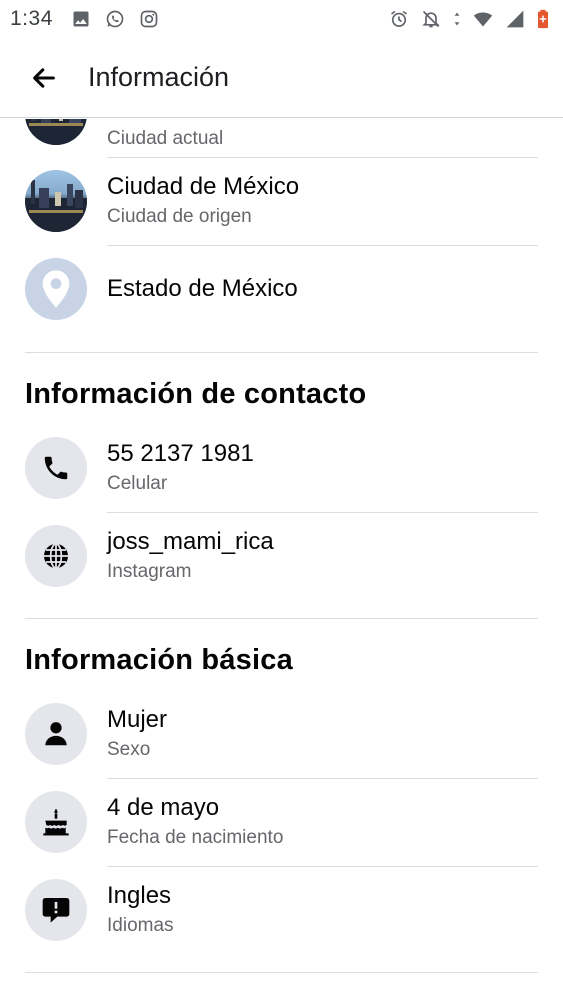 Image resolution: width=563 pixels, height=1000 pixels. I want to click on list-item-title: 4 de mayo, so click(163, 807).